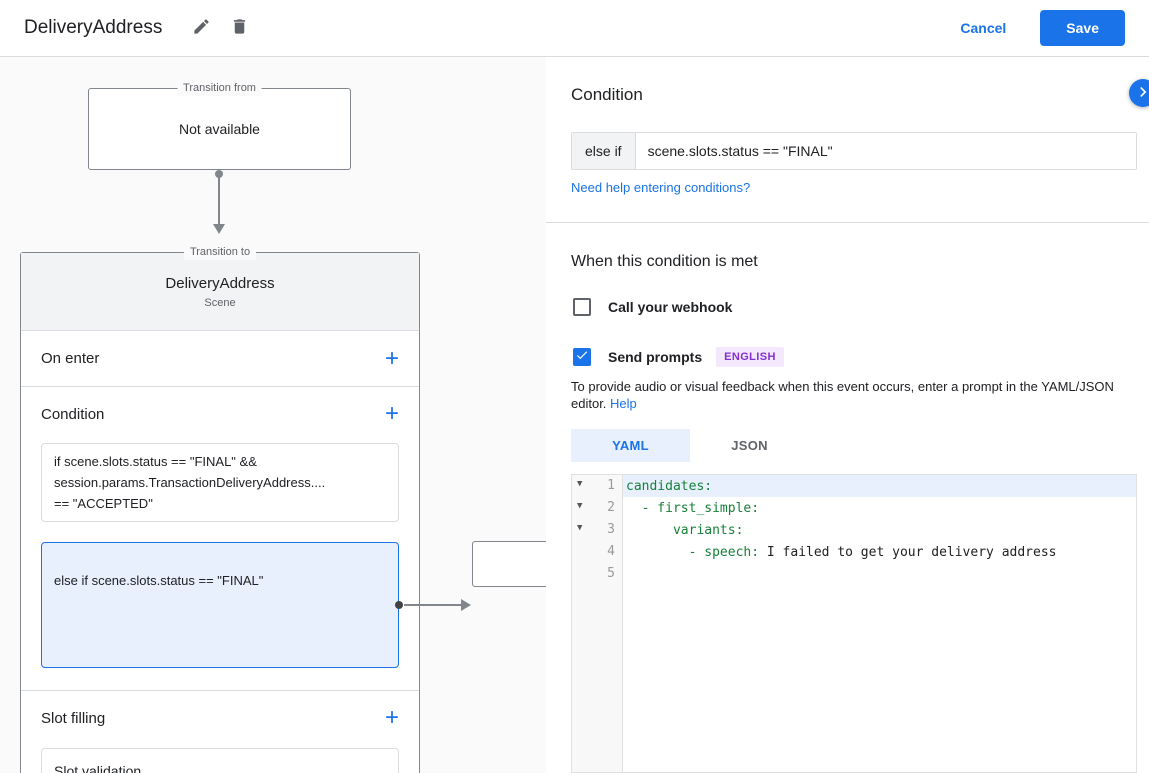  I want to click on gutter-row: 4, so click(597, 552).